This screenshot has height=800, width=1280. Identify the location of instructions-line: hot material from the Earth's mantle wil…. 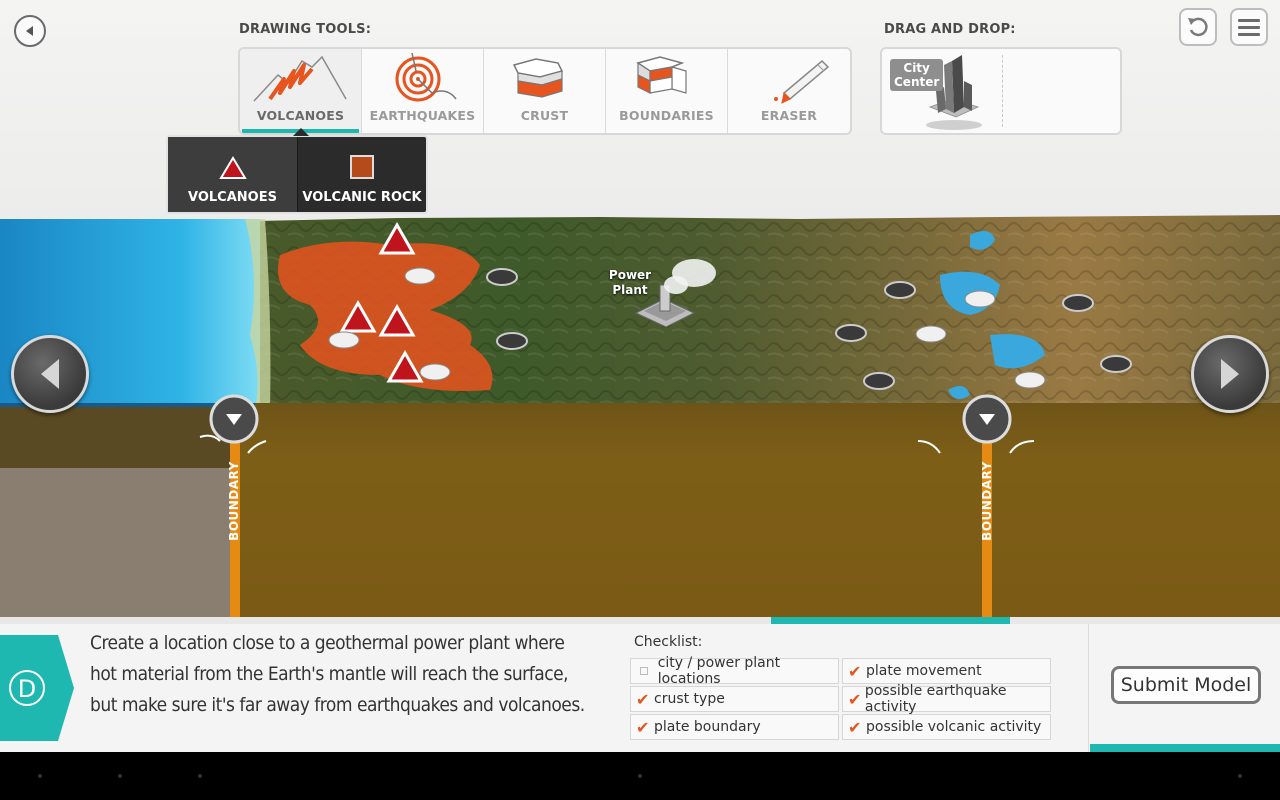
(329, 674).